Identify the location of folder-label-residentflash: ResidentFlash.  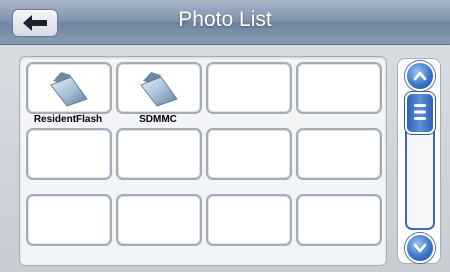
(68, 119).